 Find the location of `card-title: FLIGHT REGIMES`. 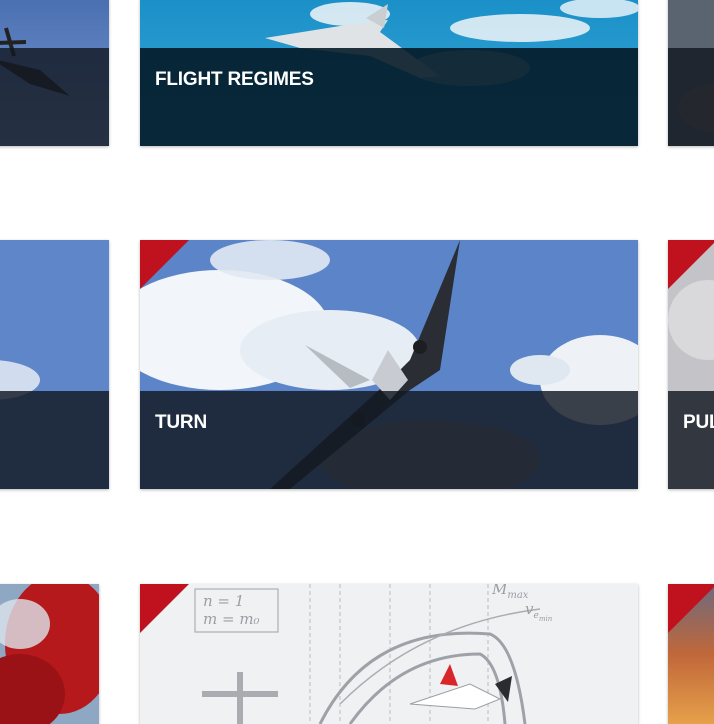

card-title: FLIGHT REGIMES is located at coordinates (234, 79).